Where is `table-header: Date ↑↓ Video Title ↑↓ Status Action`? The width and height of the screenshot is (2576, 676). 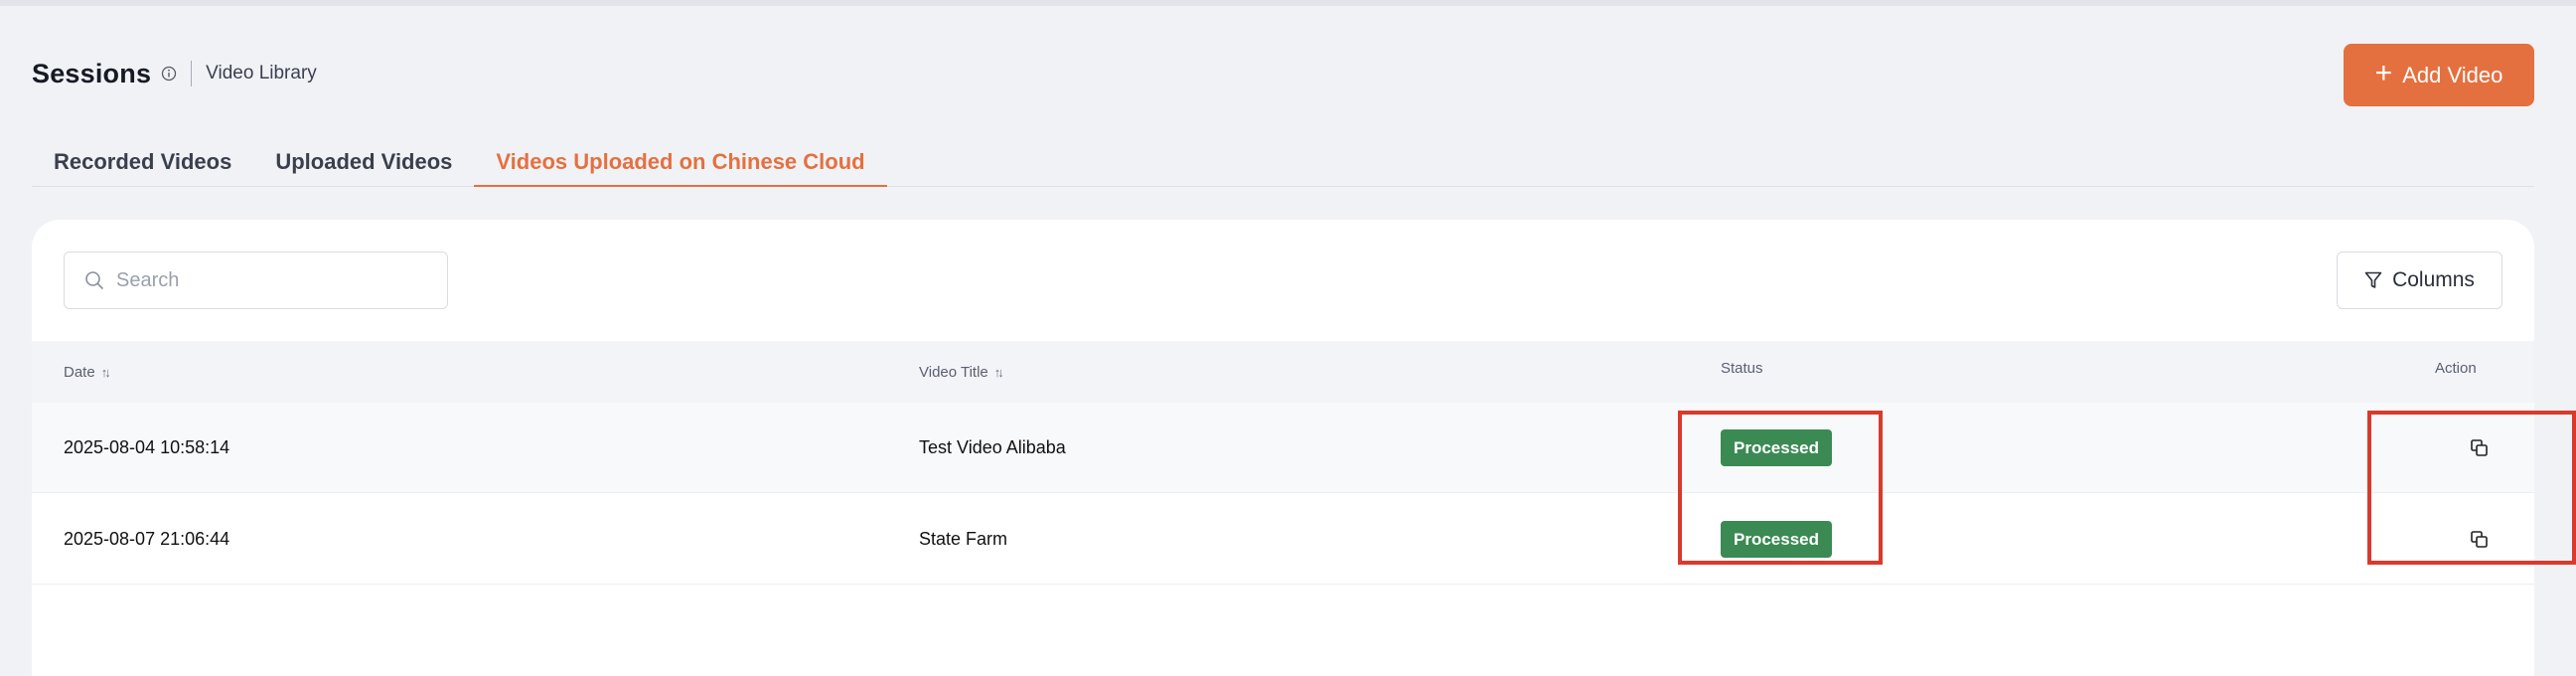 table-header: Date ↑↓ Video Title ↑↓ Status Action is located at coordinates (1283, 372).